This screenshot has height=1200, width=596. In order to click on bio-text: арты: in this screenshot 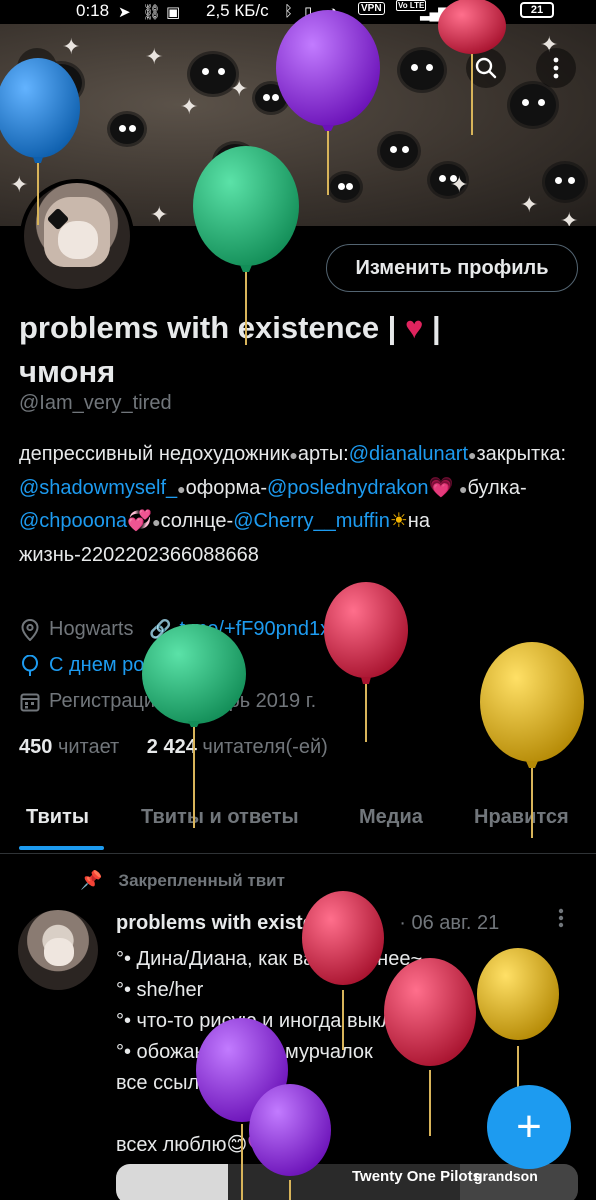, I will do `click(323, 454)`.